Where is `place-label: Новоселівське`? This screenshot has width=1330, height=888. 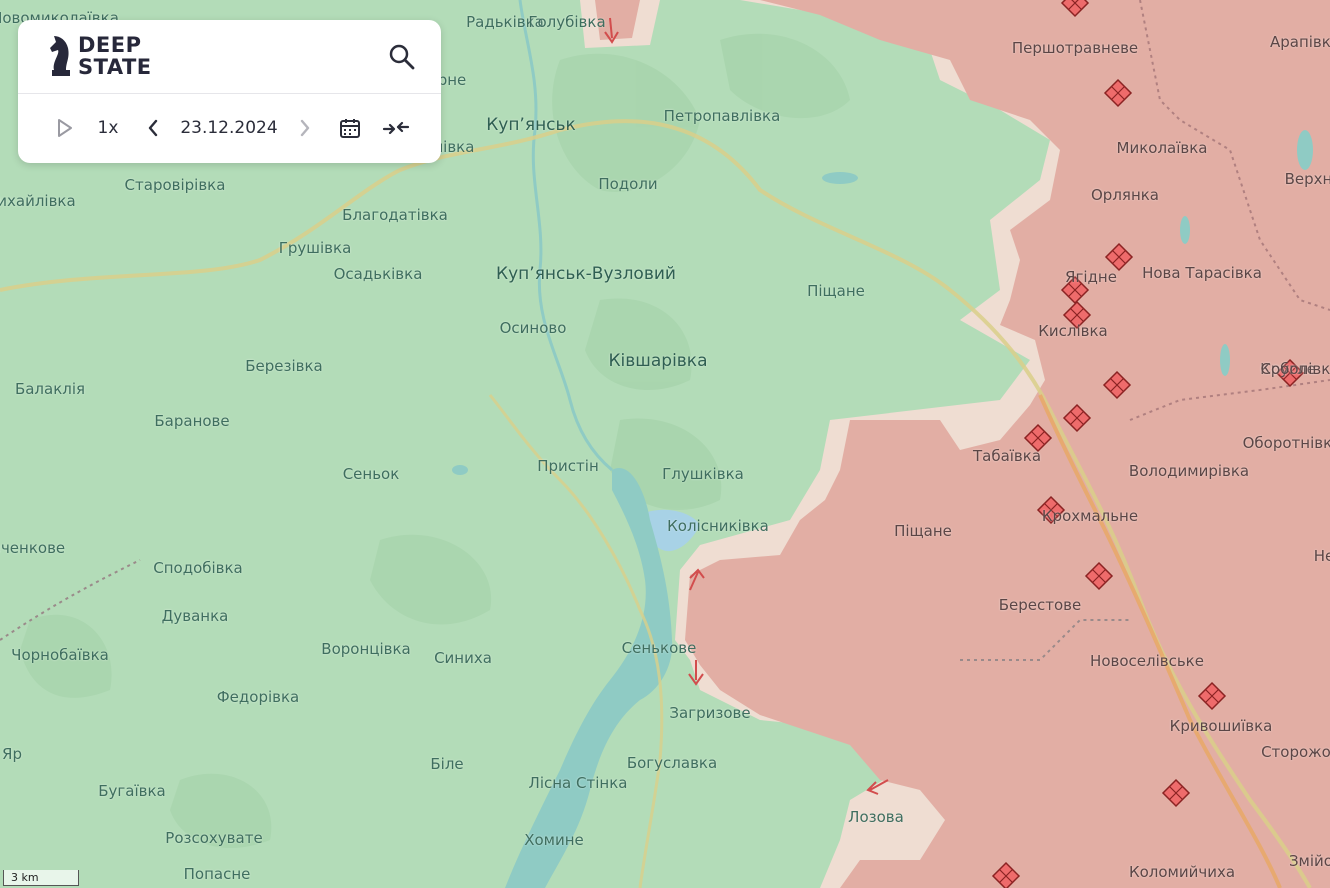
place-label: Новоселівське is located at coordinates (1147, 661).